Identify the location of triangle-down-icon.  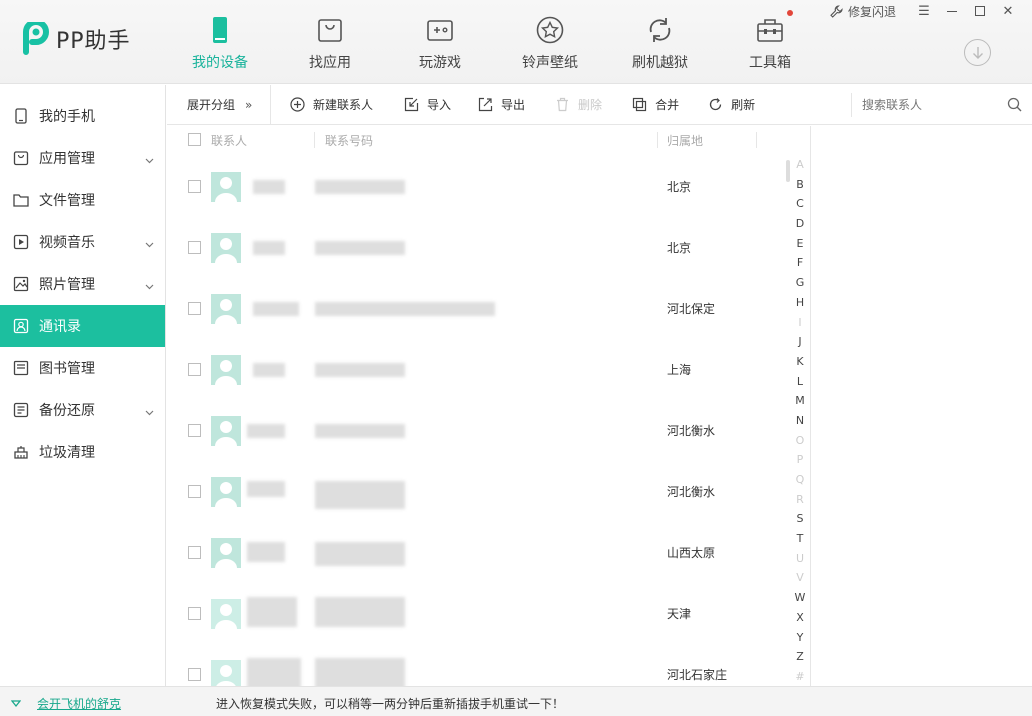
(16, 704).